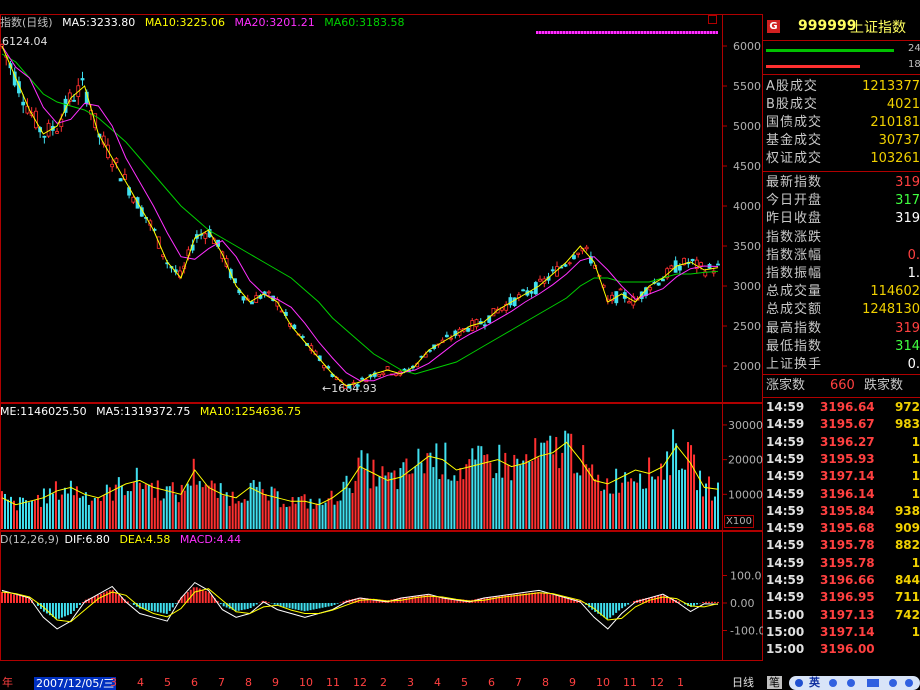 This screenshot has height=690, width=920. I want to click on tick-row: 14:59 3196.95 711, so click(841, 597).